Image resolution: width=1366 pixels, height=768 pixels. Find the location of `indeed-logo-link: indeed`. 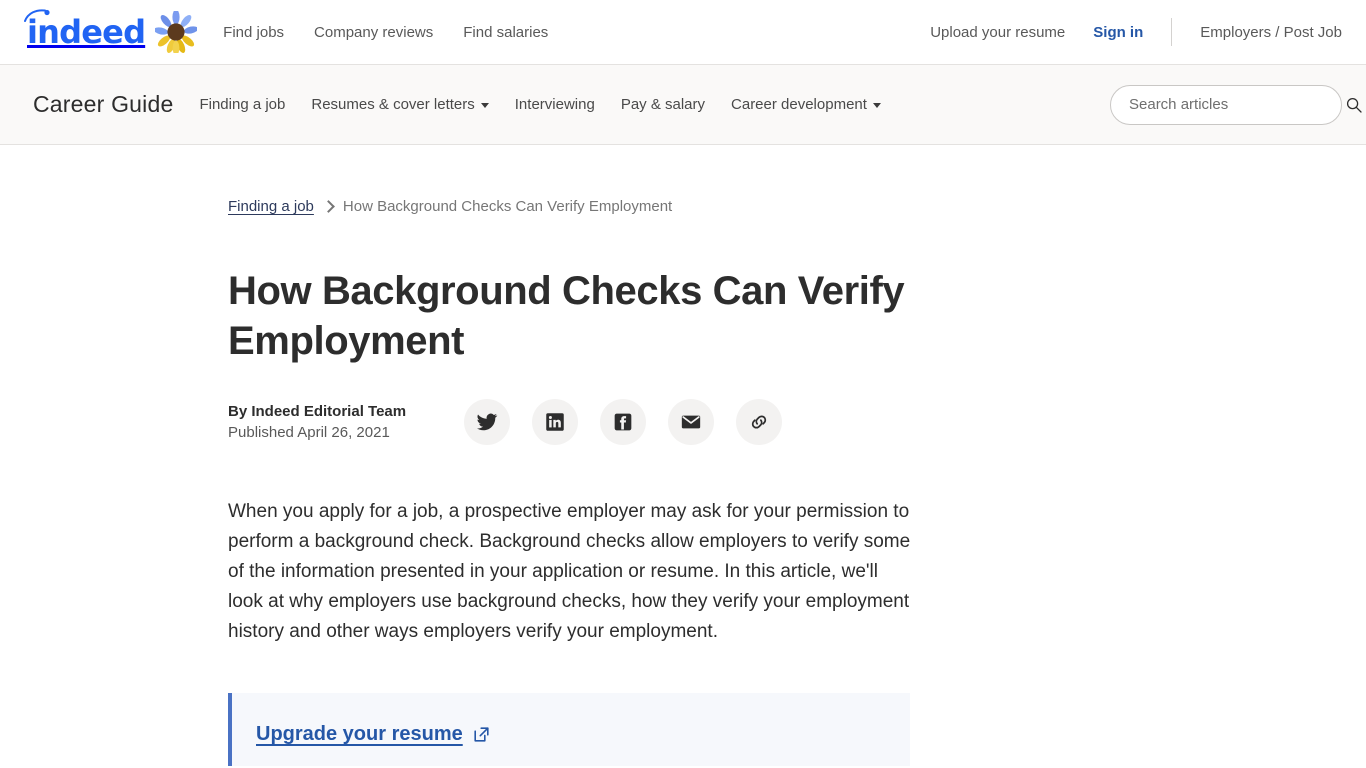

indeed-logo-link: indeed is located at coordinates (111, 31).